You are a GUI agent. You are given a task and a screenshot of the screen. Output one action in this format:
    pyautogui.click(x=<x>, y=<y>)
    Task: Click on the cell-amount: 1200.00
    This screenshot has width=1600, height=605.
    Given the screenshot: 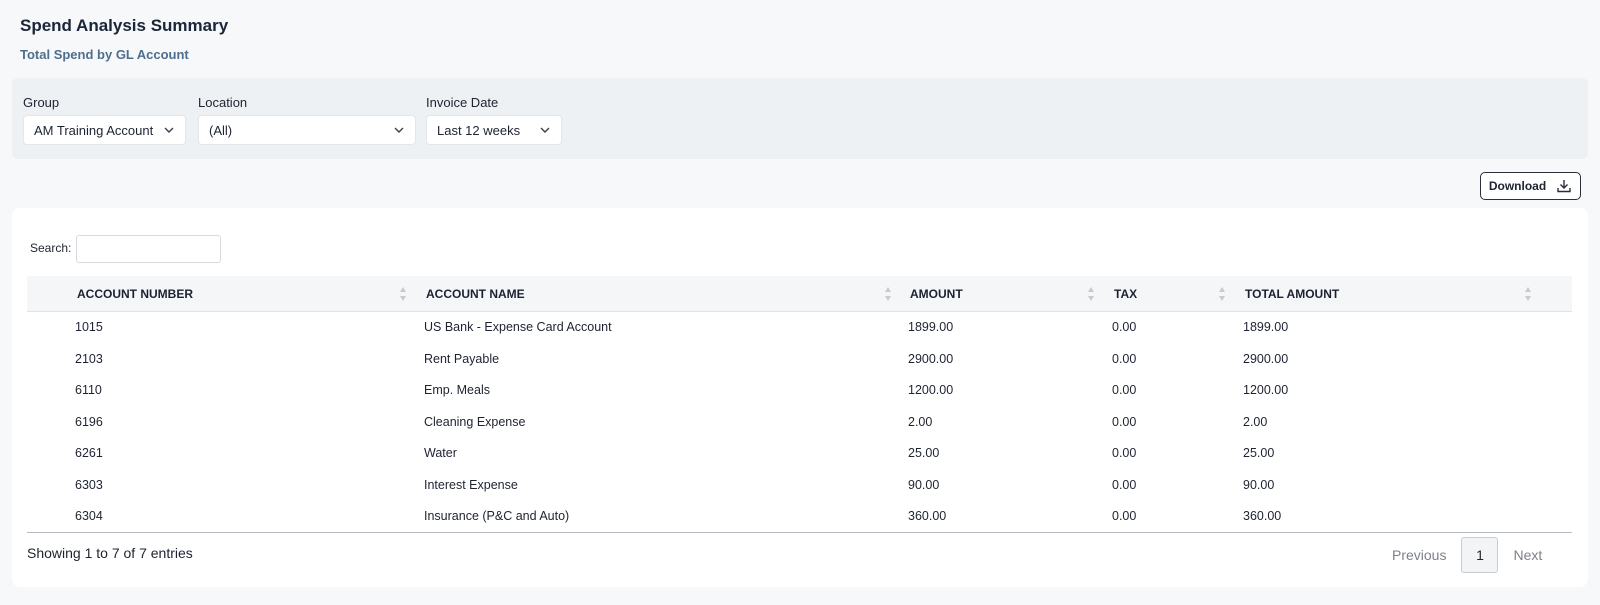 What is the action you would take?
    pyautogui.click(x=931, y=390)
    